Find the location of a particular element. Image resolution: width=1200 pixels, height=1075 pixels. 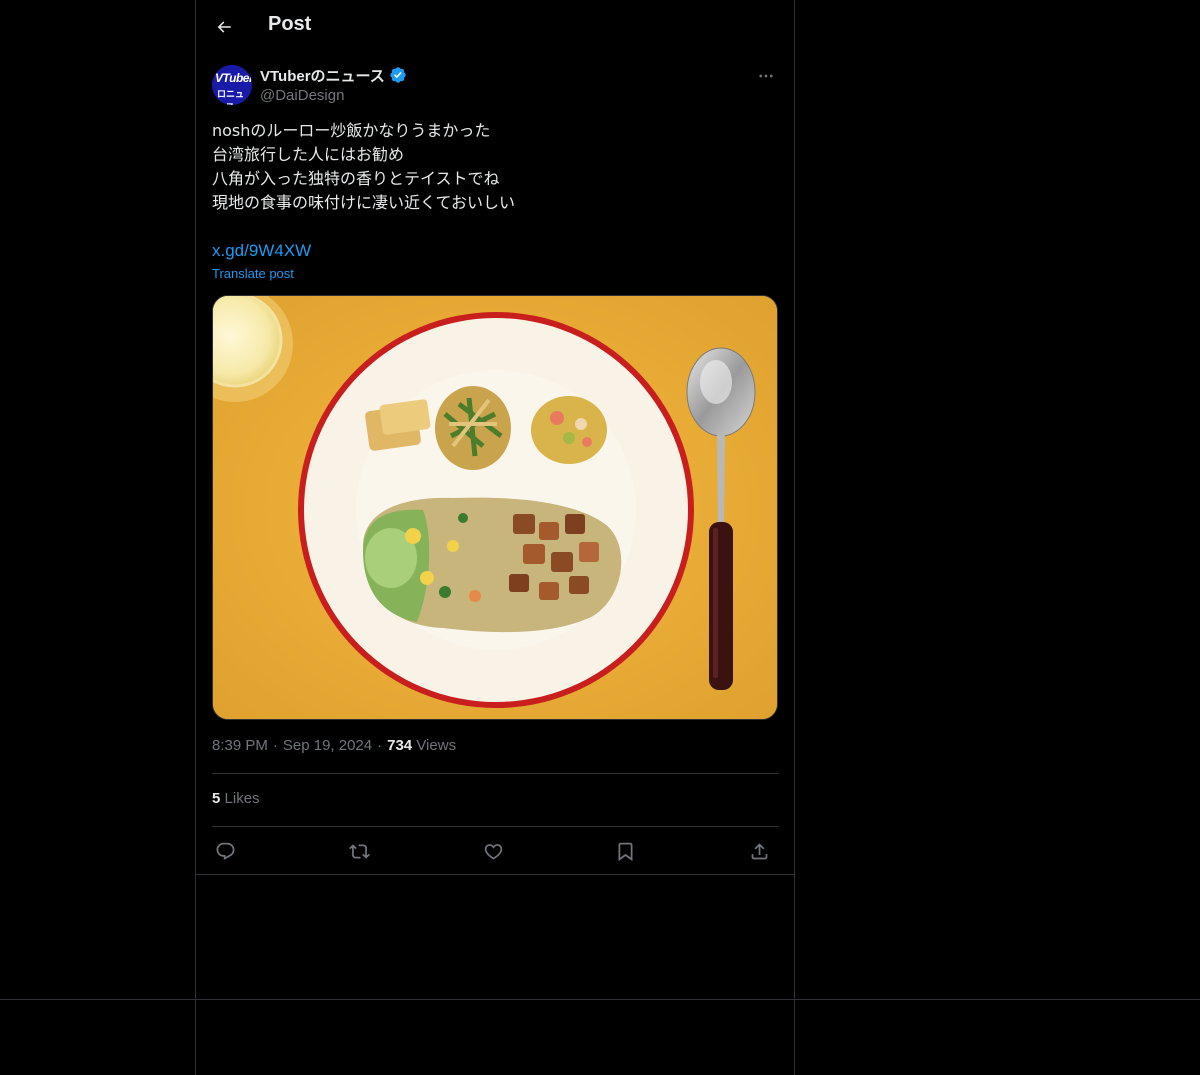

likes-count: 5 is located at coordinates (216, 798).